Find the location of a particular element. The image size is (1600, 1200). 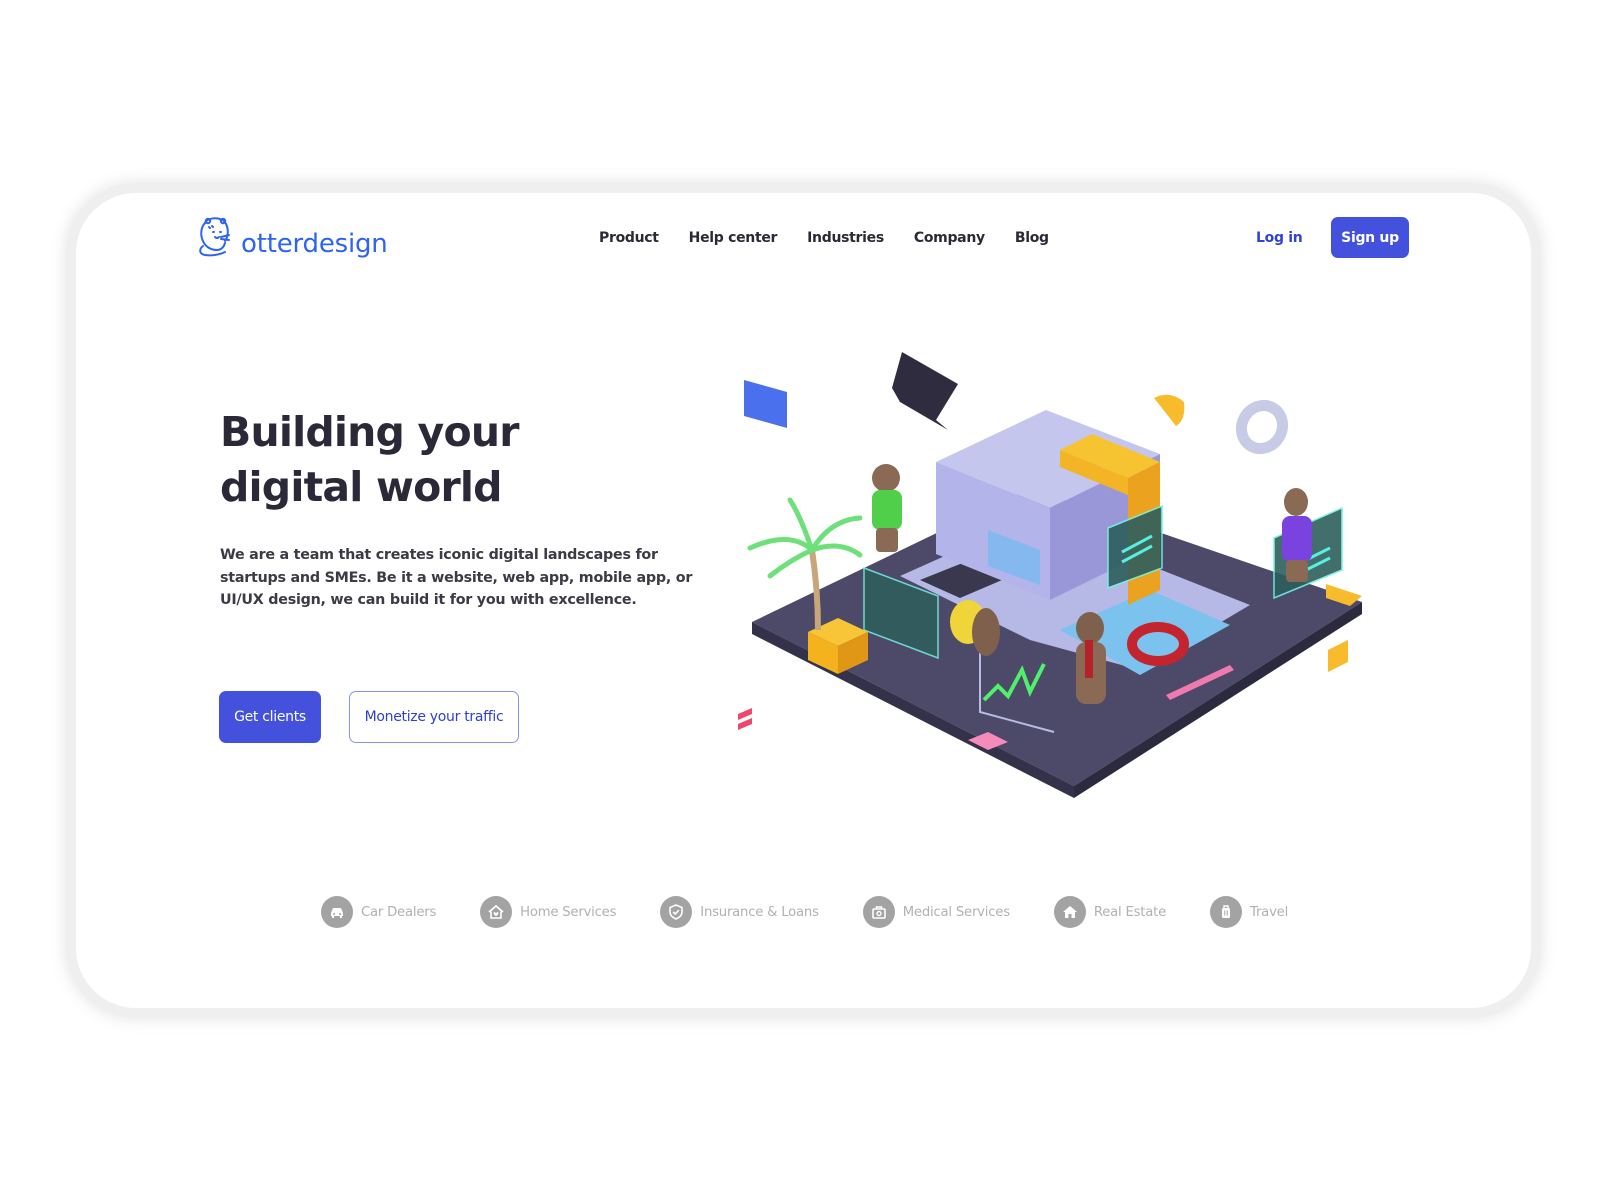

otter-purple is located at coordinates (1297, 535).